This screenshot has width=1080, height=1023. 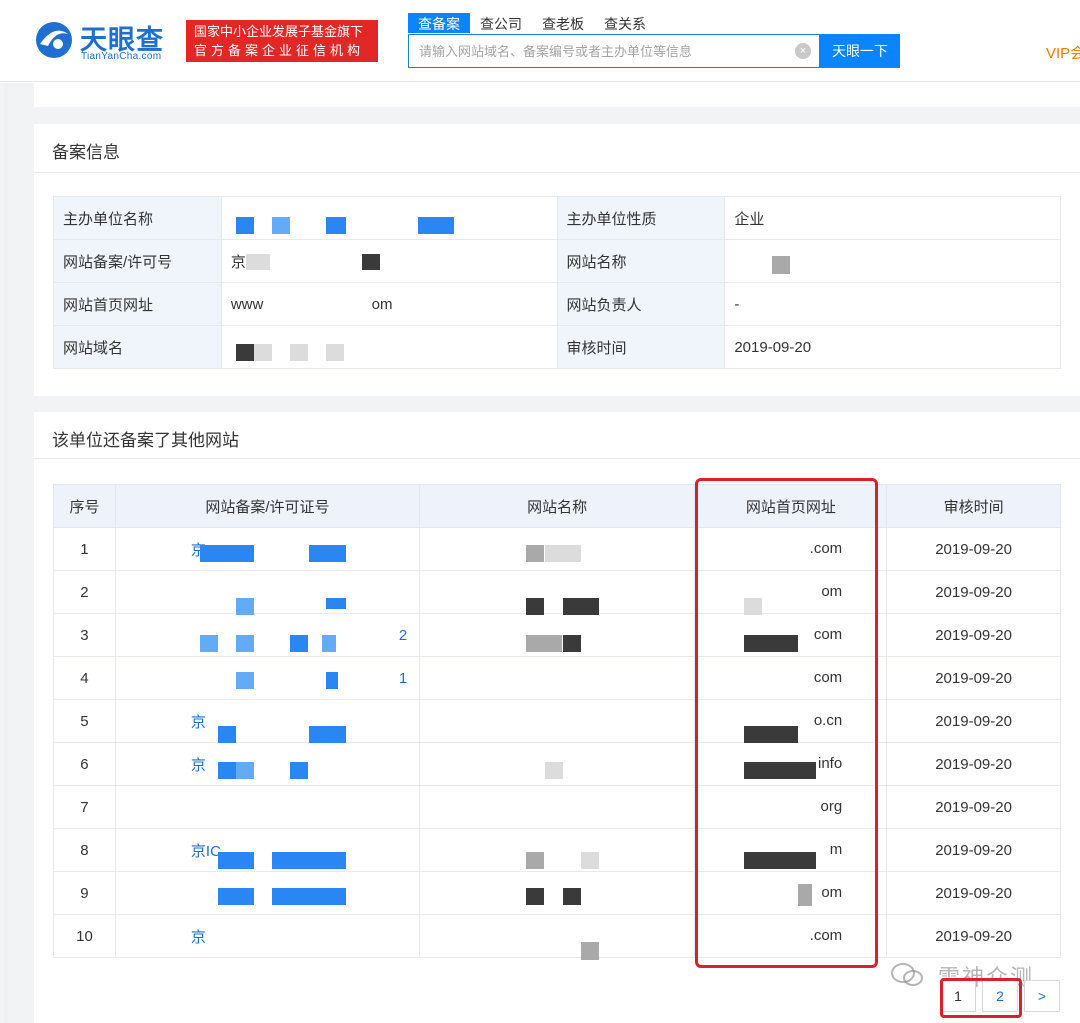 What do you see at coordinates (145, 440) in the screenshot?
I see `other-sites-title: 该单位还备案了其他网站` at bounding box center [145, 440].